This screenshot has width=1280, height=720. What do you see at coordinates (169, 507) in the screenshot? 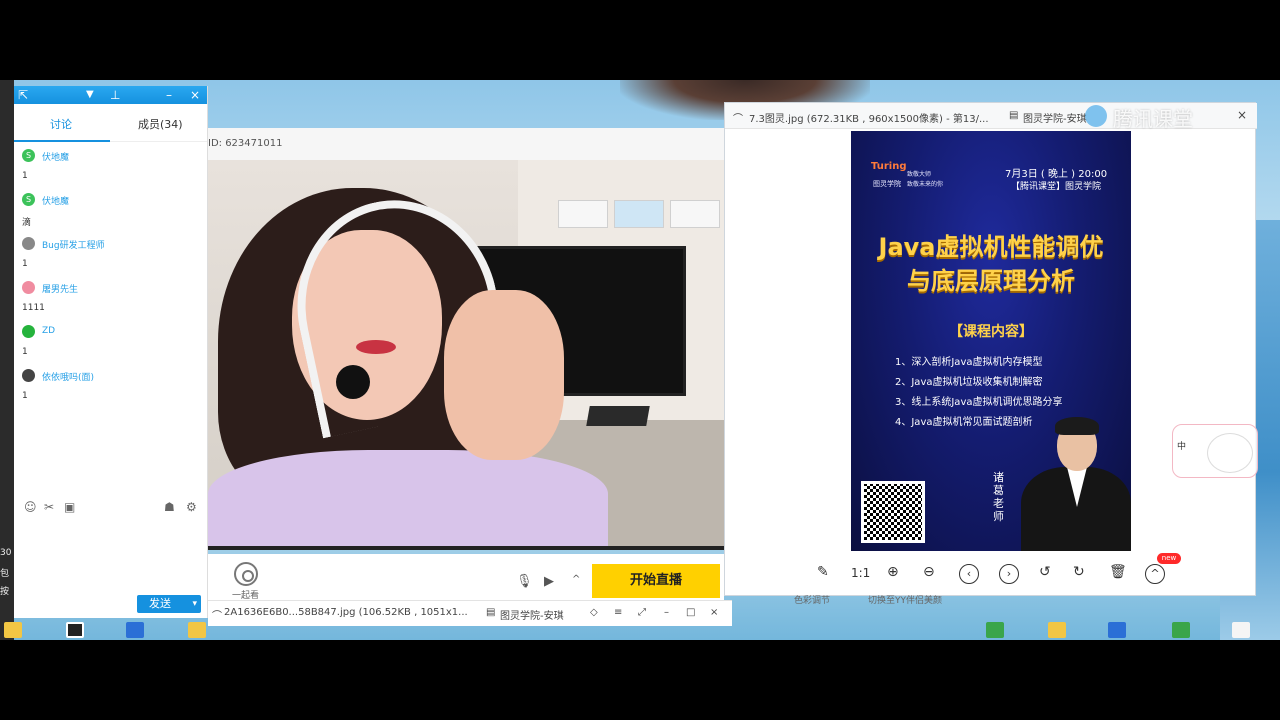
I see `user-icon: ☗` at bounding box center [169, 507].